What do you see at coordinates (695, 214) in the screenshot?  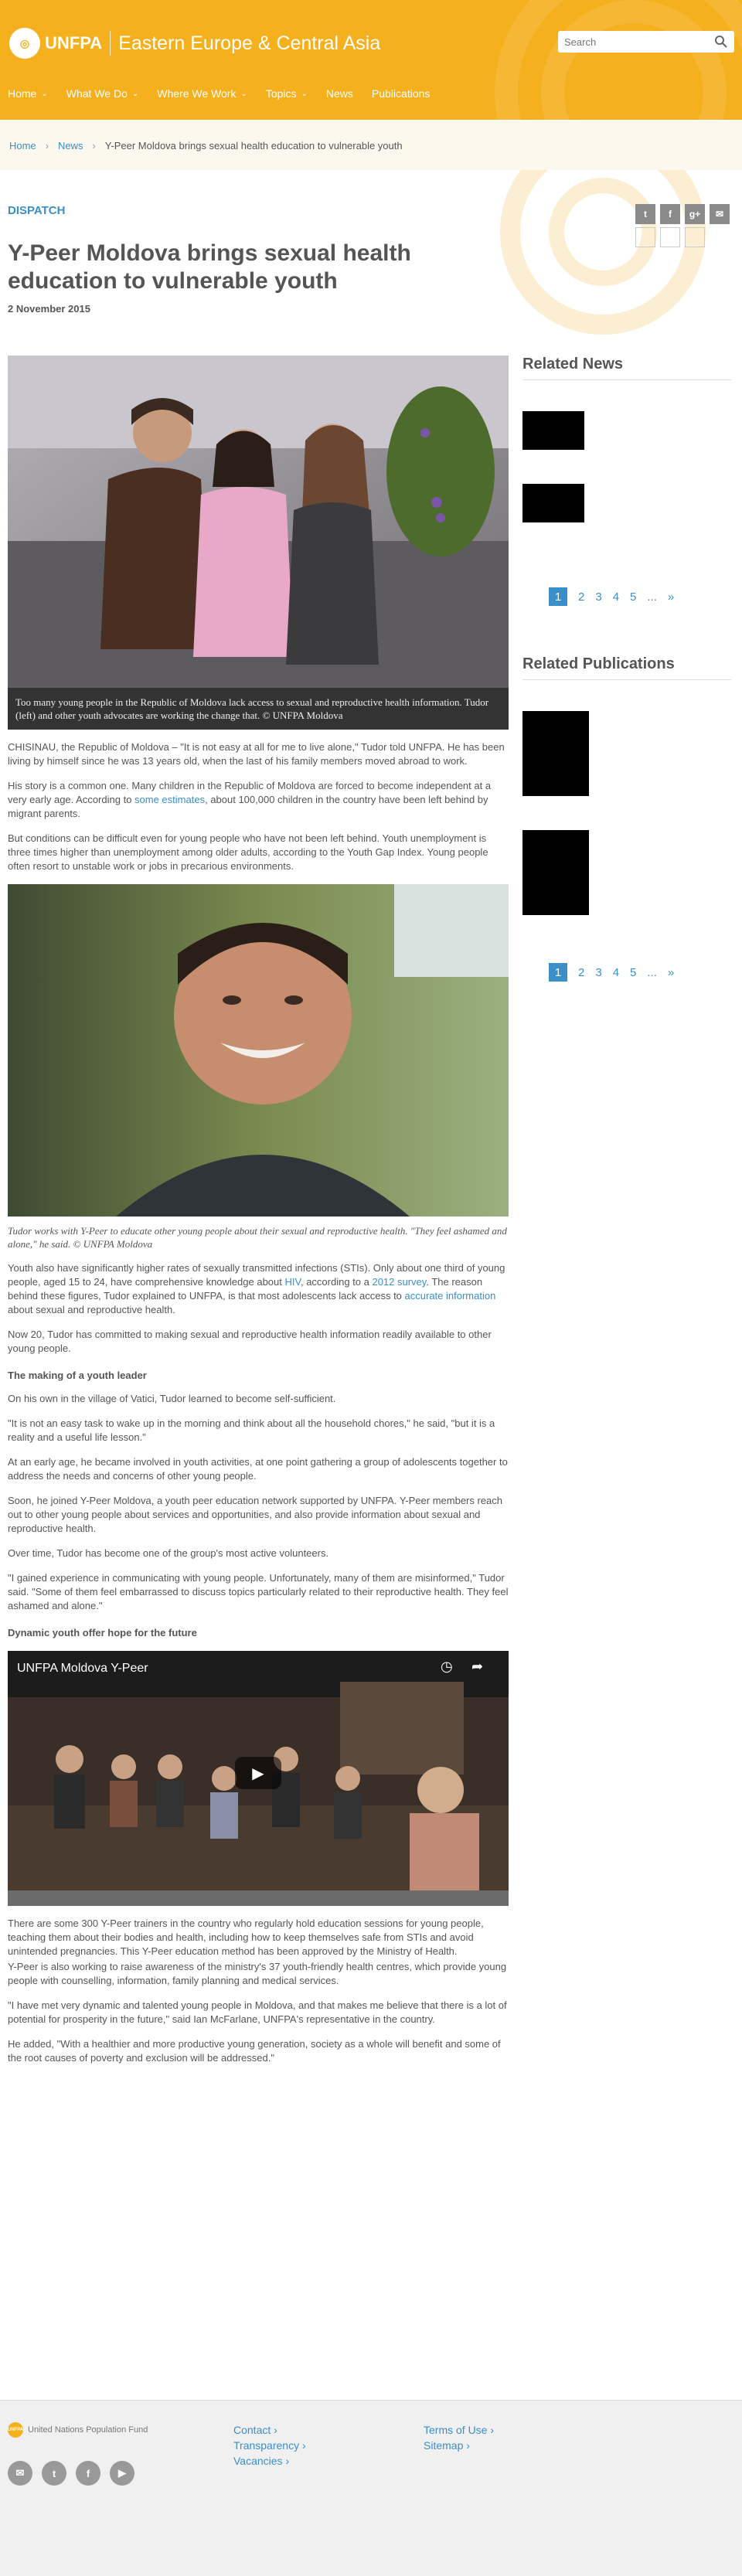 I see `google-plus-icon: g+` at bounding box center [695, 214].